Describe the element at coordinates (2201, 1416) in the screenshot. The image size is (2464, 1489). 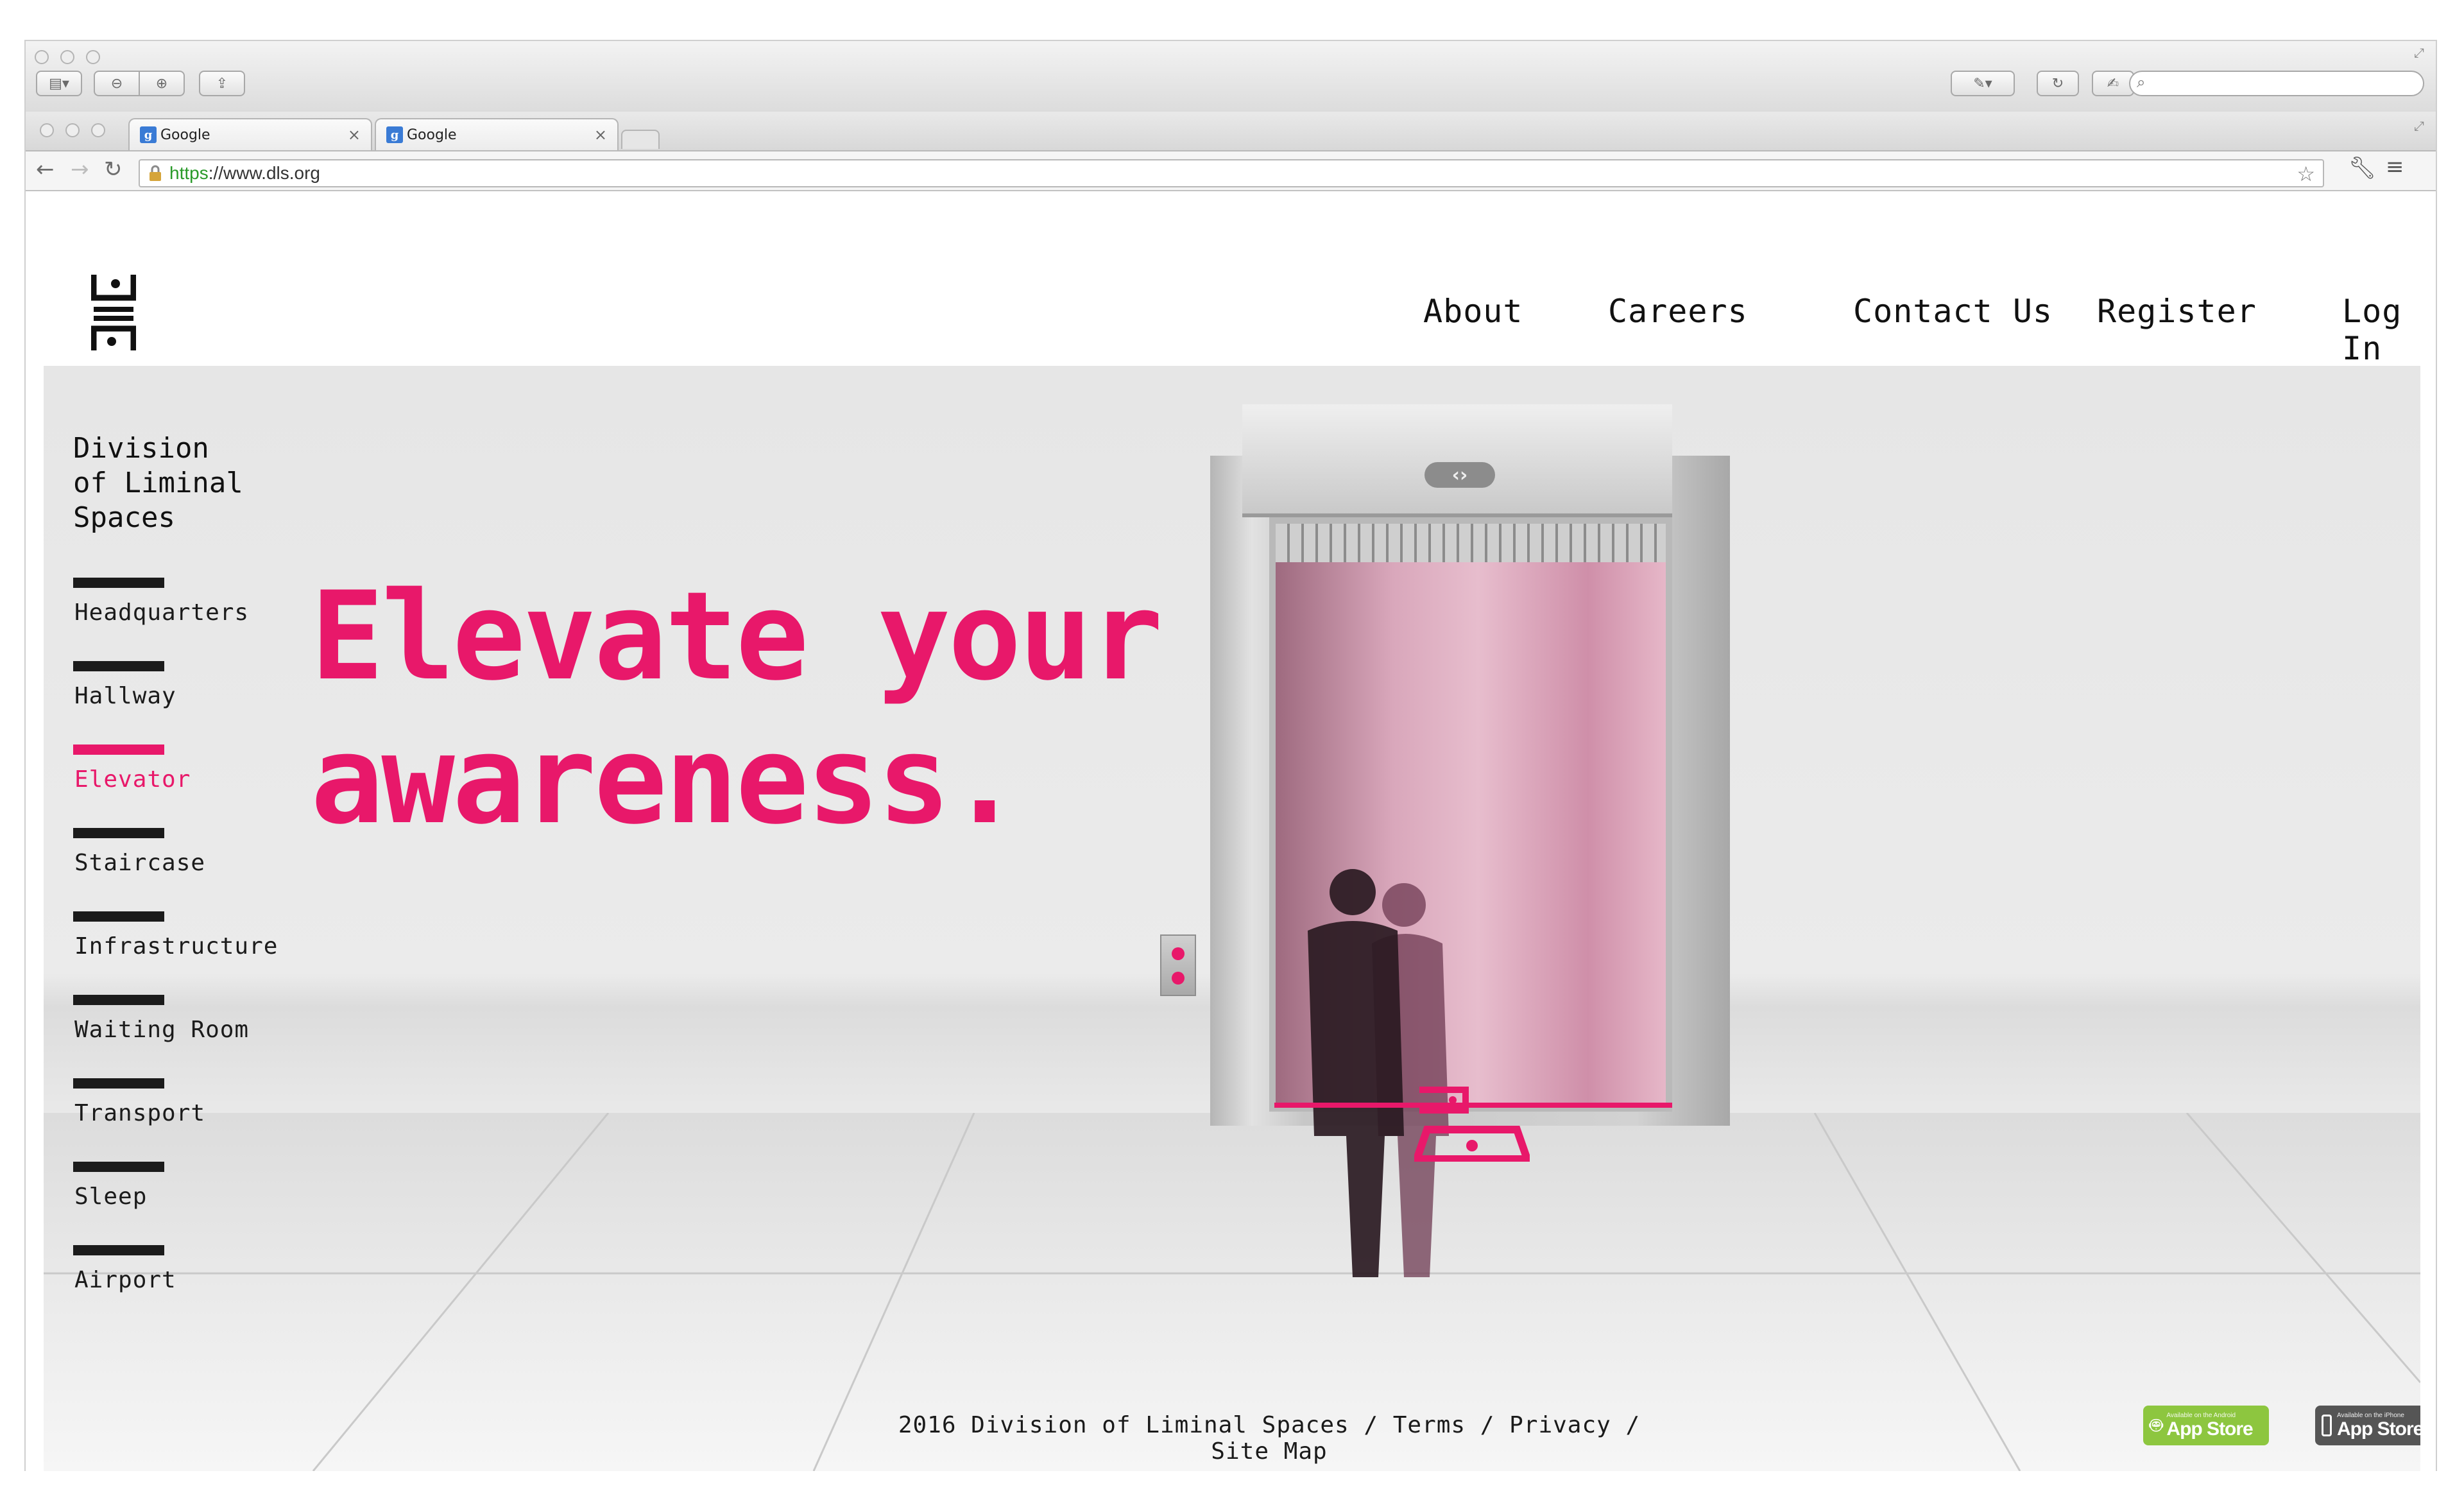
I see `badge-small-text: Available on the Android` at that location.